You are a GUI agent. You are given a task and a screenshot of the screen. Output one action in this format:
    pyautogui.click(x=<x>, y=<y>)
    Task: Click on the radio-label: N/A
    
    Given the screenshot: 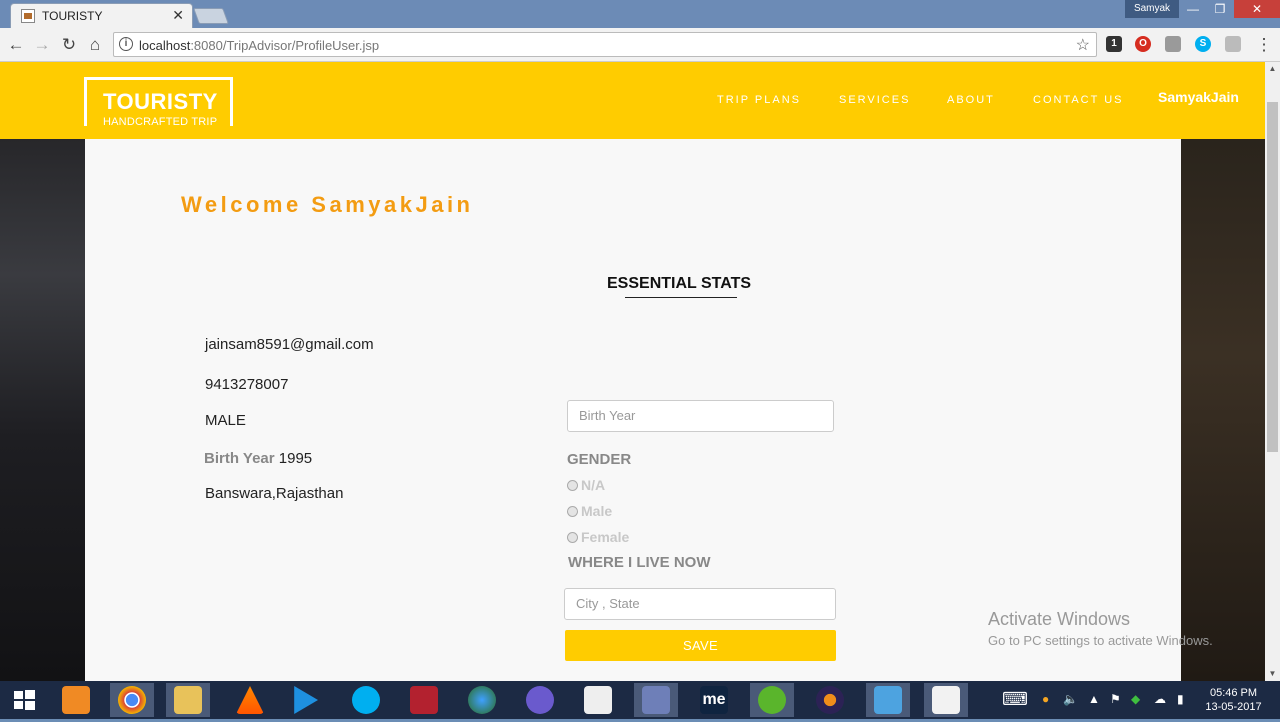 What is the action you would take?
    pyautogui.click(x=593, y=485)
    